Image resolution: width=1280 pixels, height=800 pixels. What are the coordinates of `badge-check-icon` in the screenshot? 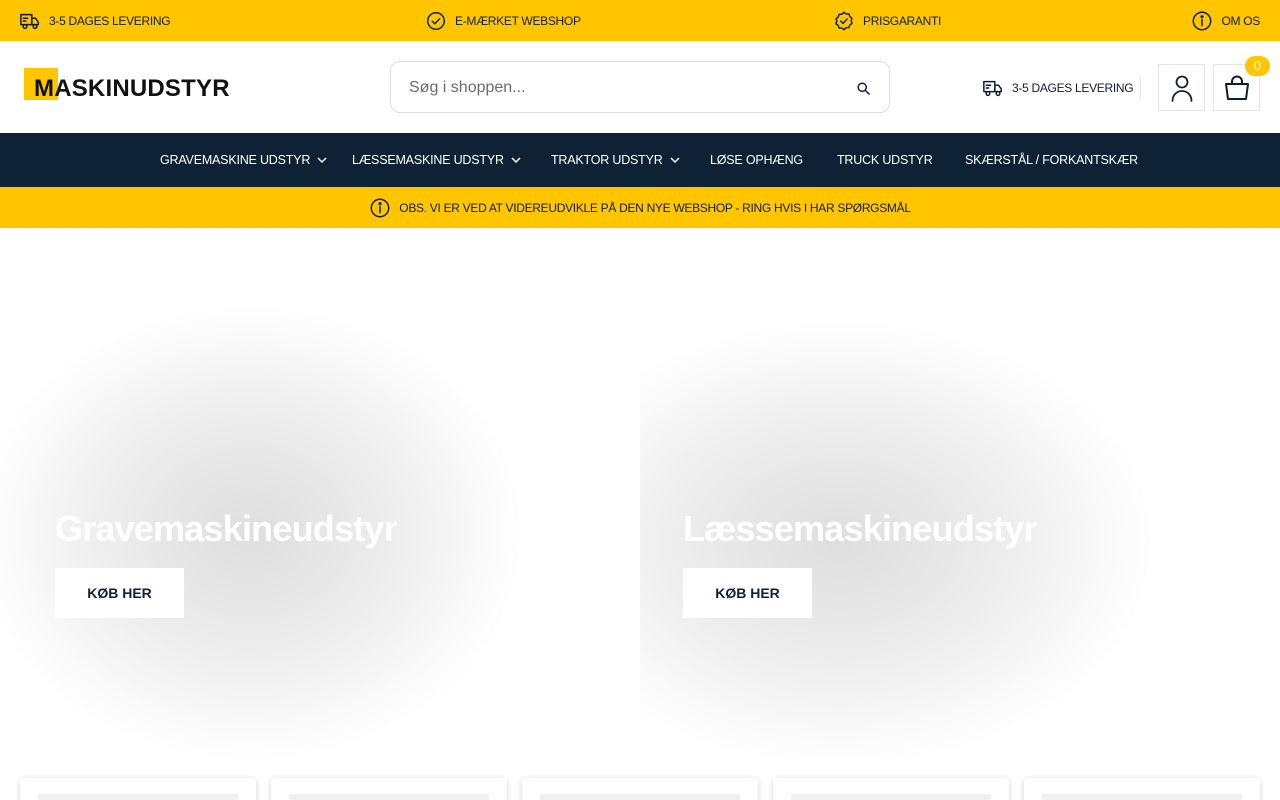 It's located at (844, 20).